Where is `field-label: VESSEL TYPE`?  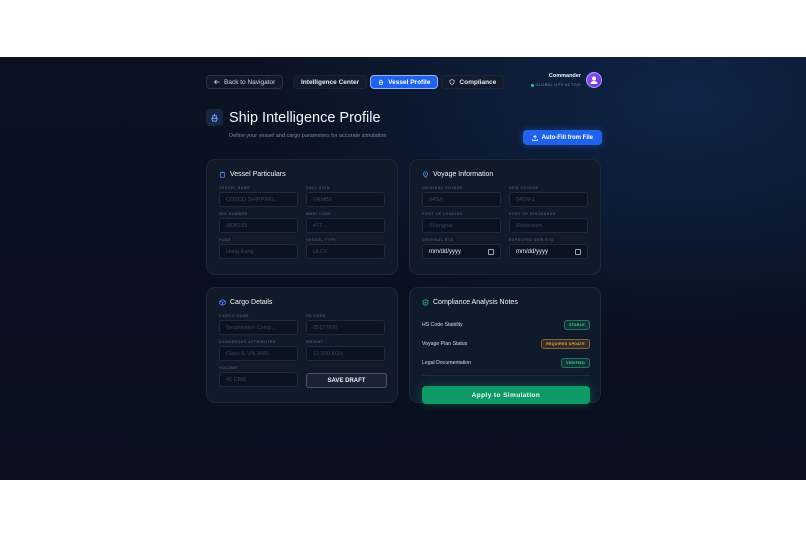 field-label: VESSEL TYPE is located at coordinates (321, 240).